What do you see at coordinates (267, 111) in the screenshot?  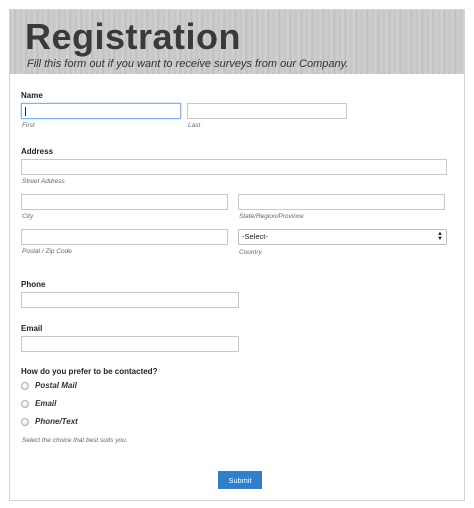 I see `last-name-input` at bounding box center [267, 111].